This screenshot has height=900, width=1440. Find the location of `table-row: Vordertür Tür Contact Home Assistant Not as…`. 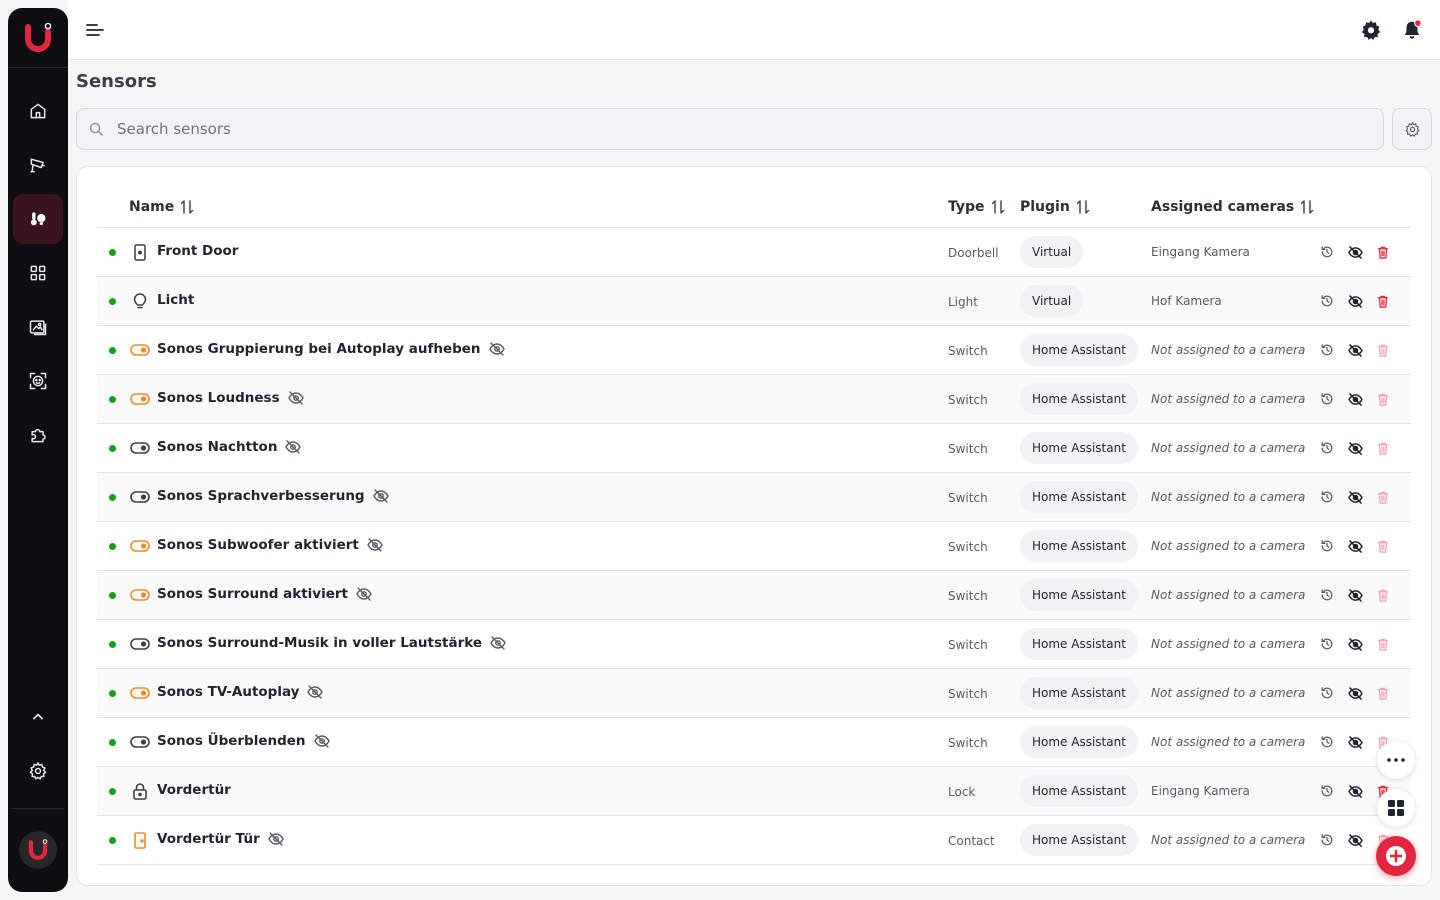

table-row: Vordertür Tür Contact Home Assistant Not as… is located at coordinates (754, 840).